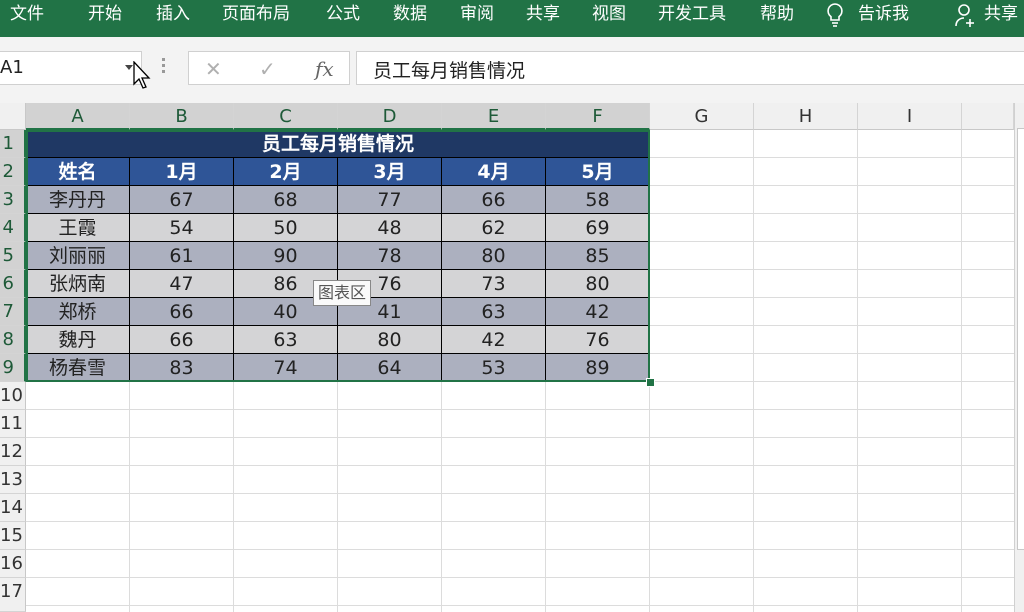  What do you see at coordinates (13, 284) in the screenshot?
I see `row-header-6: 6` at bounding box center [13, 284].